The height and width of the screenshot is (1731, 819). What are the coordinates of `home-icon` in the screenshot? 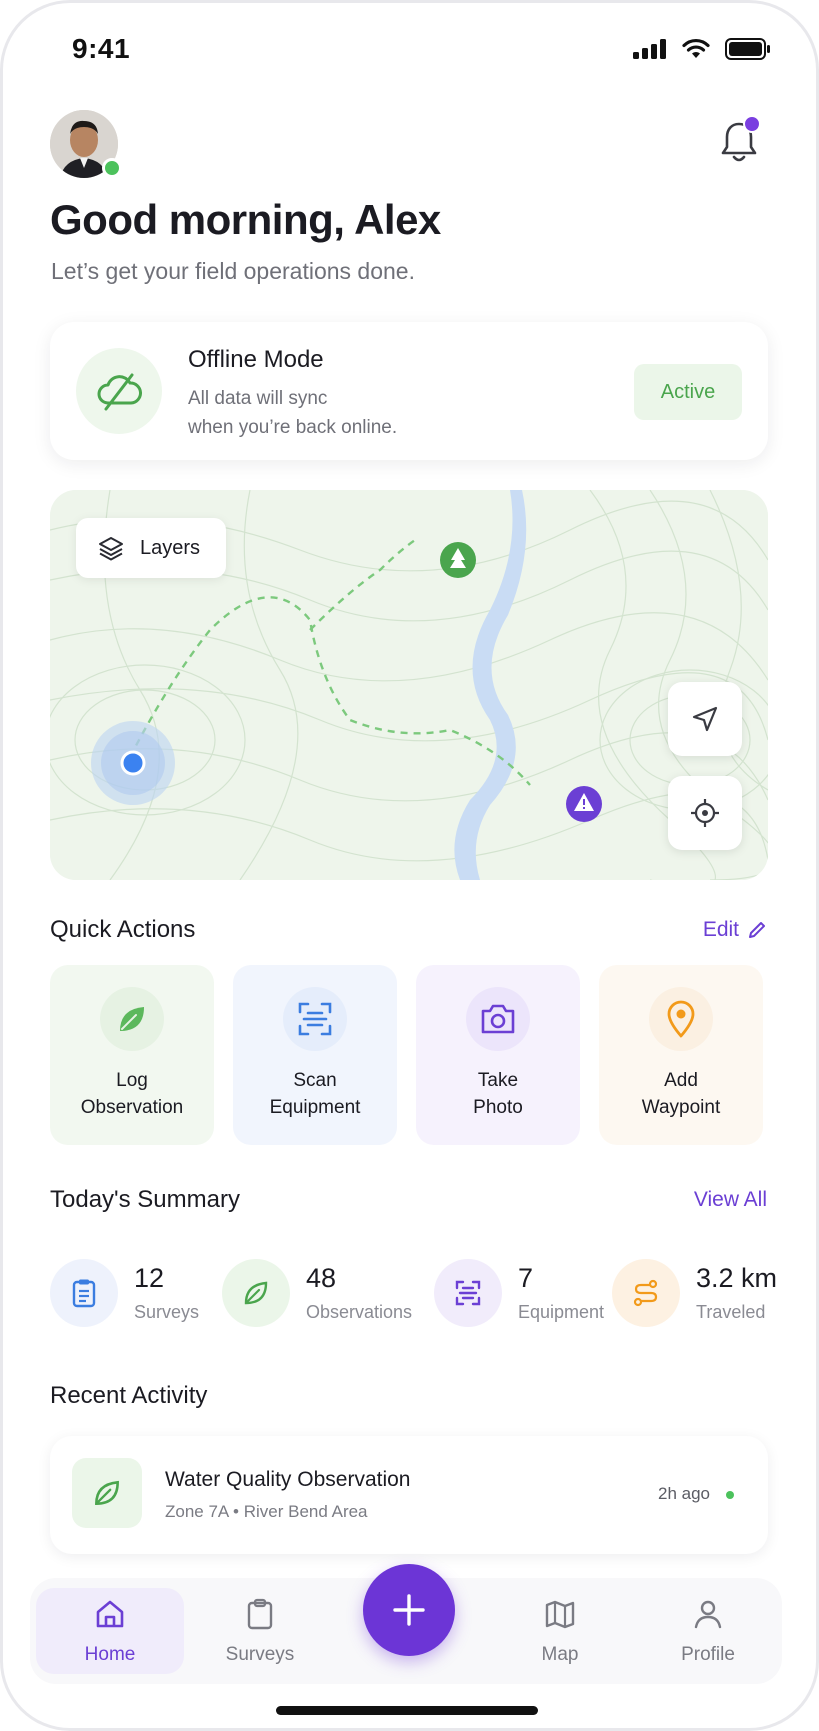 It's located at (110, 1614).